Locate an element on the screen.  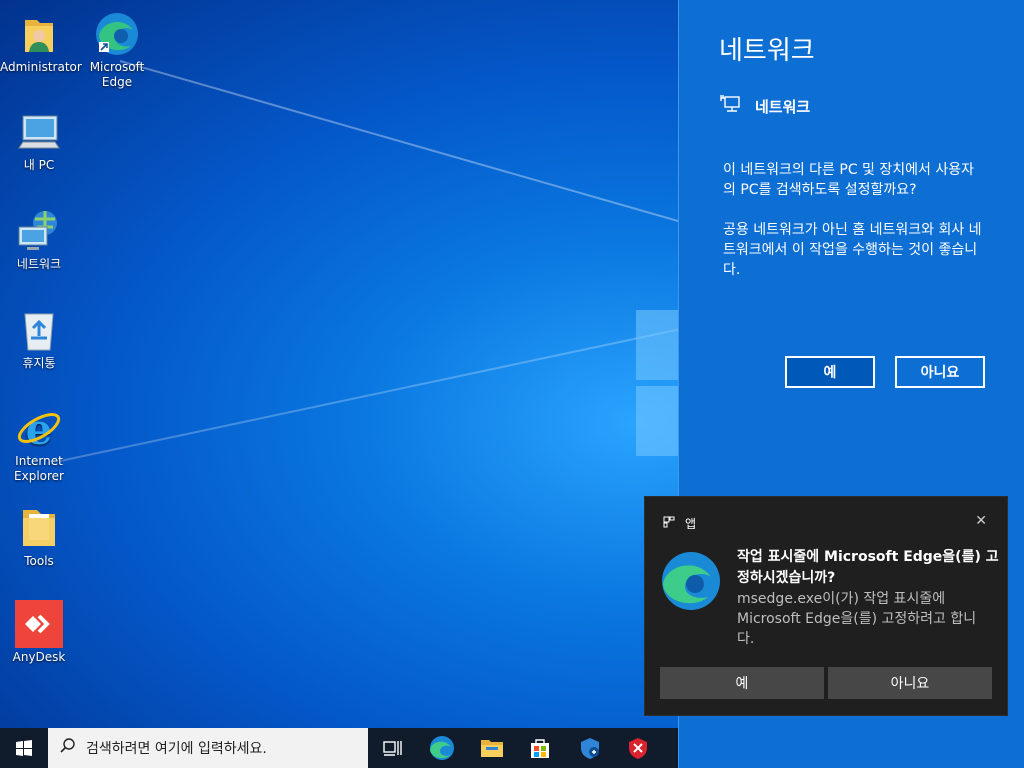
wallpaper-windows-logo is located at coordinates (658, 383).